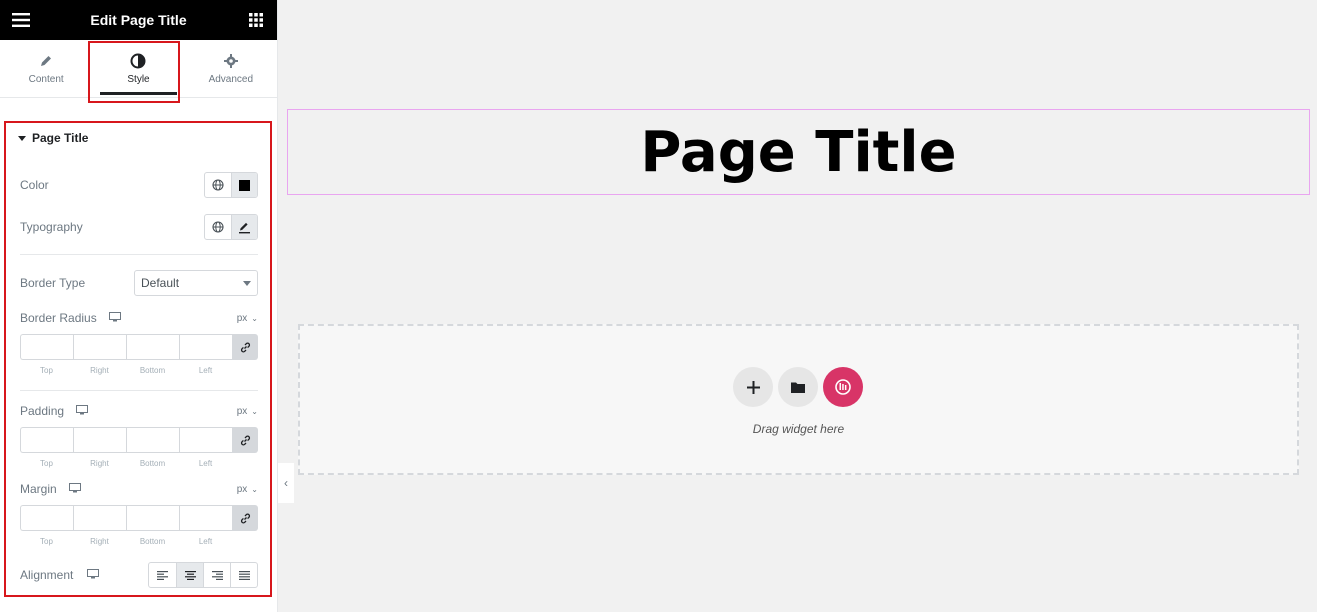 The height and width of the screenshot is (612, 1317). I want to click on plus-icon, so click(753, 387).